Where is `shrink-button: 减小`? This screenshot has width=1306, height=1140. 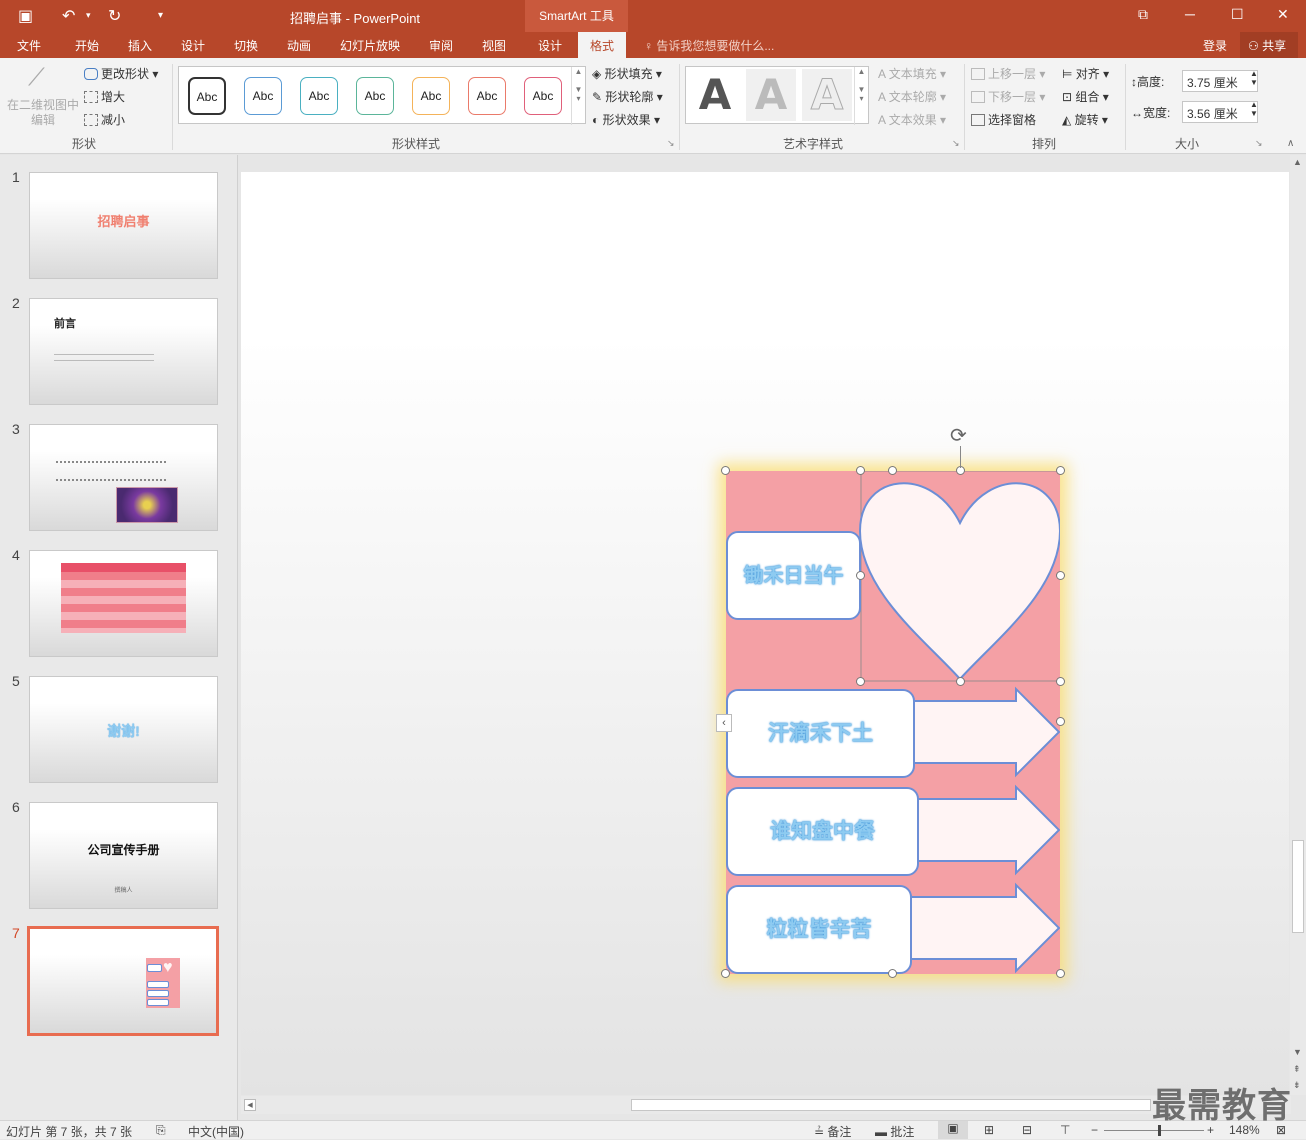 shrink-button: 减小 is located at coordinates (104, 119).